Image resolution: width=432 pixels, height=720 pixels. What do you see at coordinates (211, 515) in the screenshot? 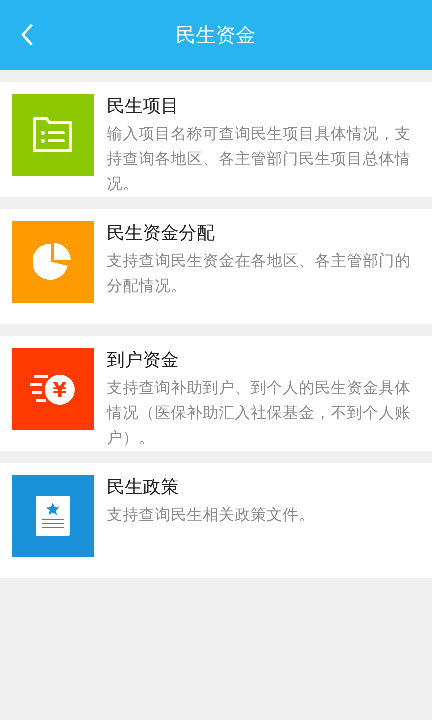
I see `card-description: 支持查询民生相关政策文件。` at bounding box center [211, 515].